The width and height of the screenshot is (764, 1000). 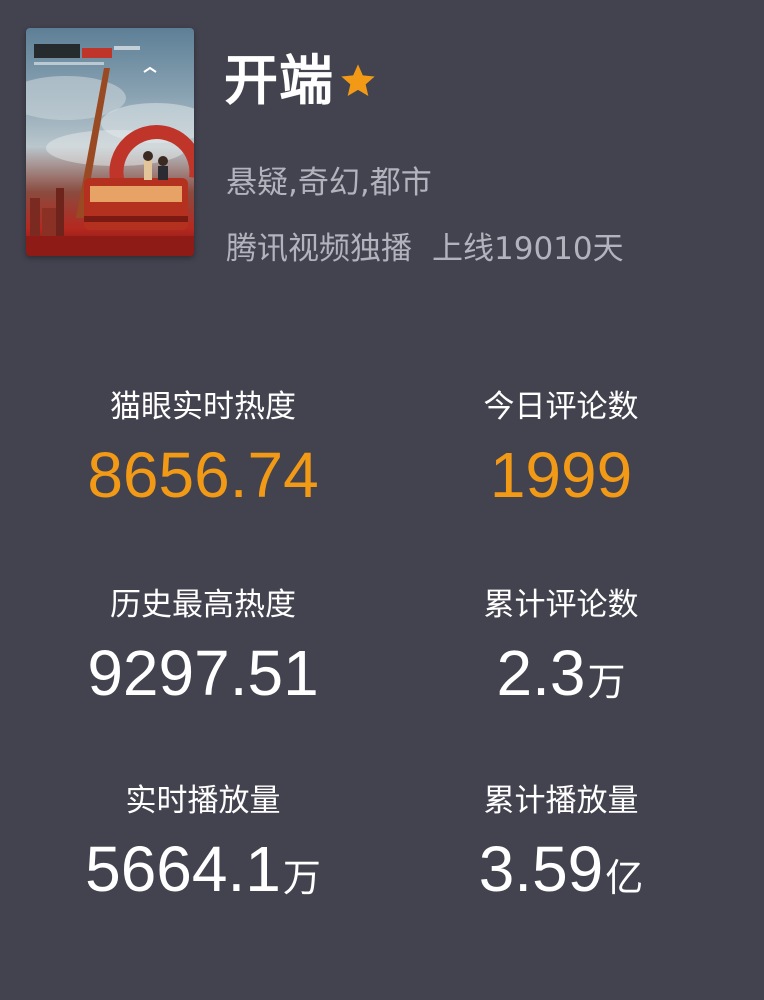 What do you see at coordinates (183, 869) in the screenshot?
I see `stat-number: 5664.1` at bounding box center [183, 869].